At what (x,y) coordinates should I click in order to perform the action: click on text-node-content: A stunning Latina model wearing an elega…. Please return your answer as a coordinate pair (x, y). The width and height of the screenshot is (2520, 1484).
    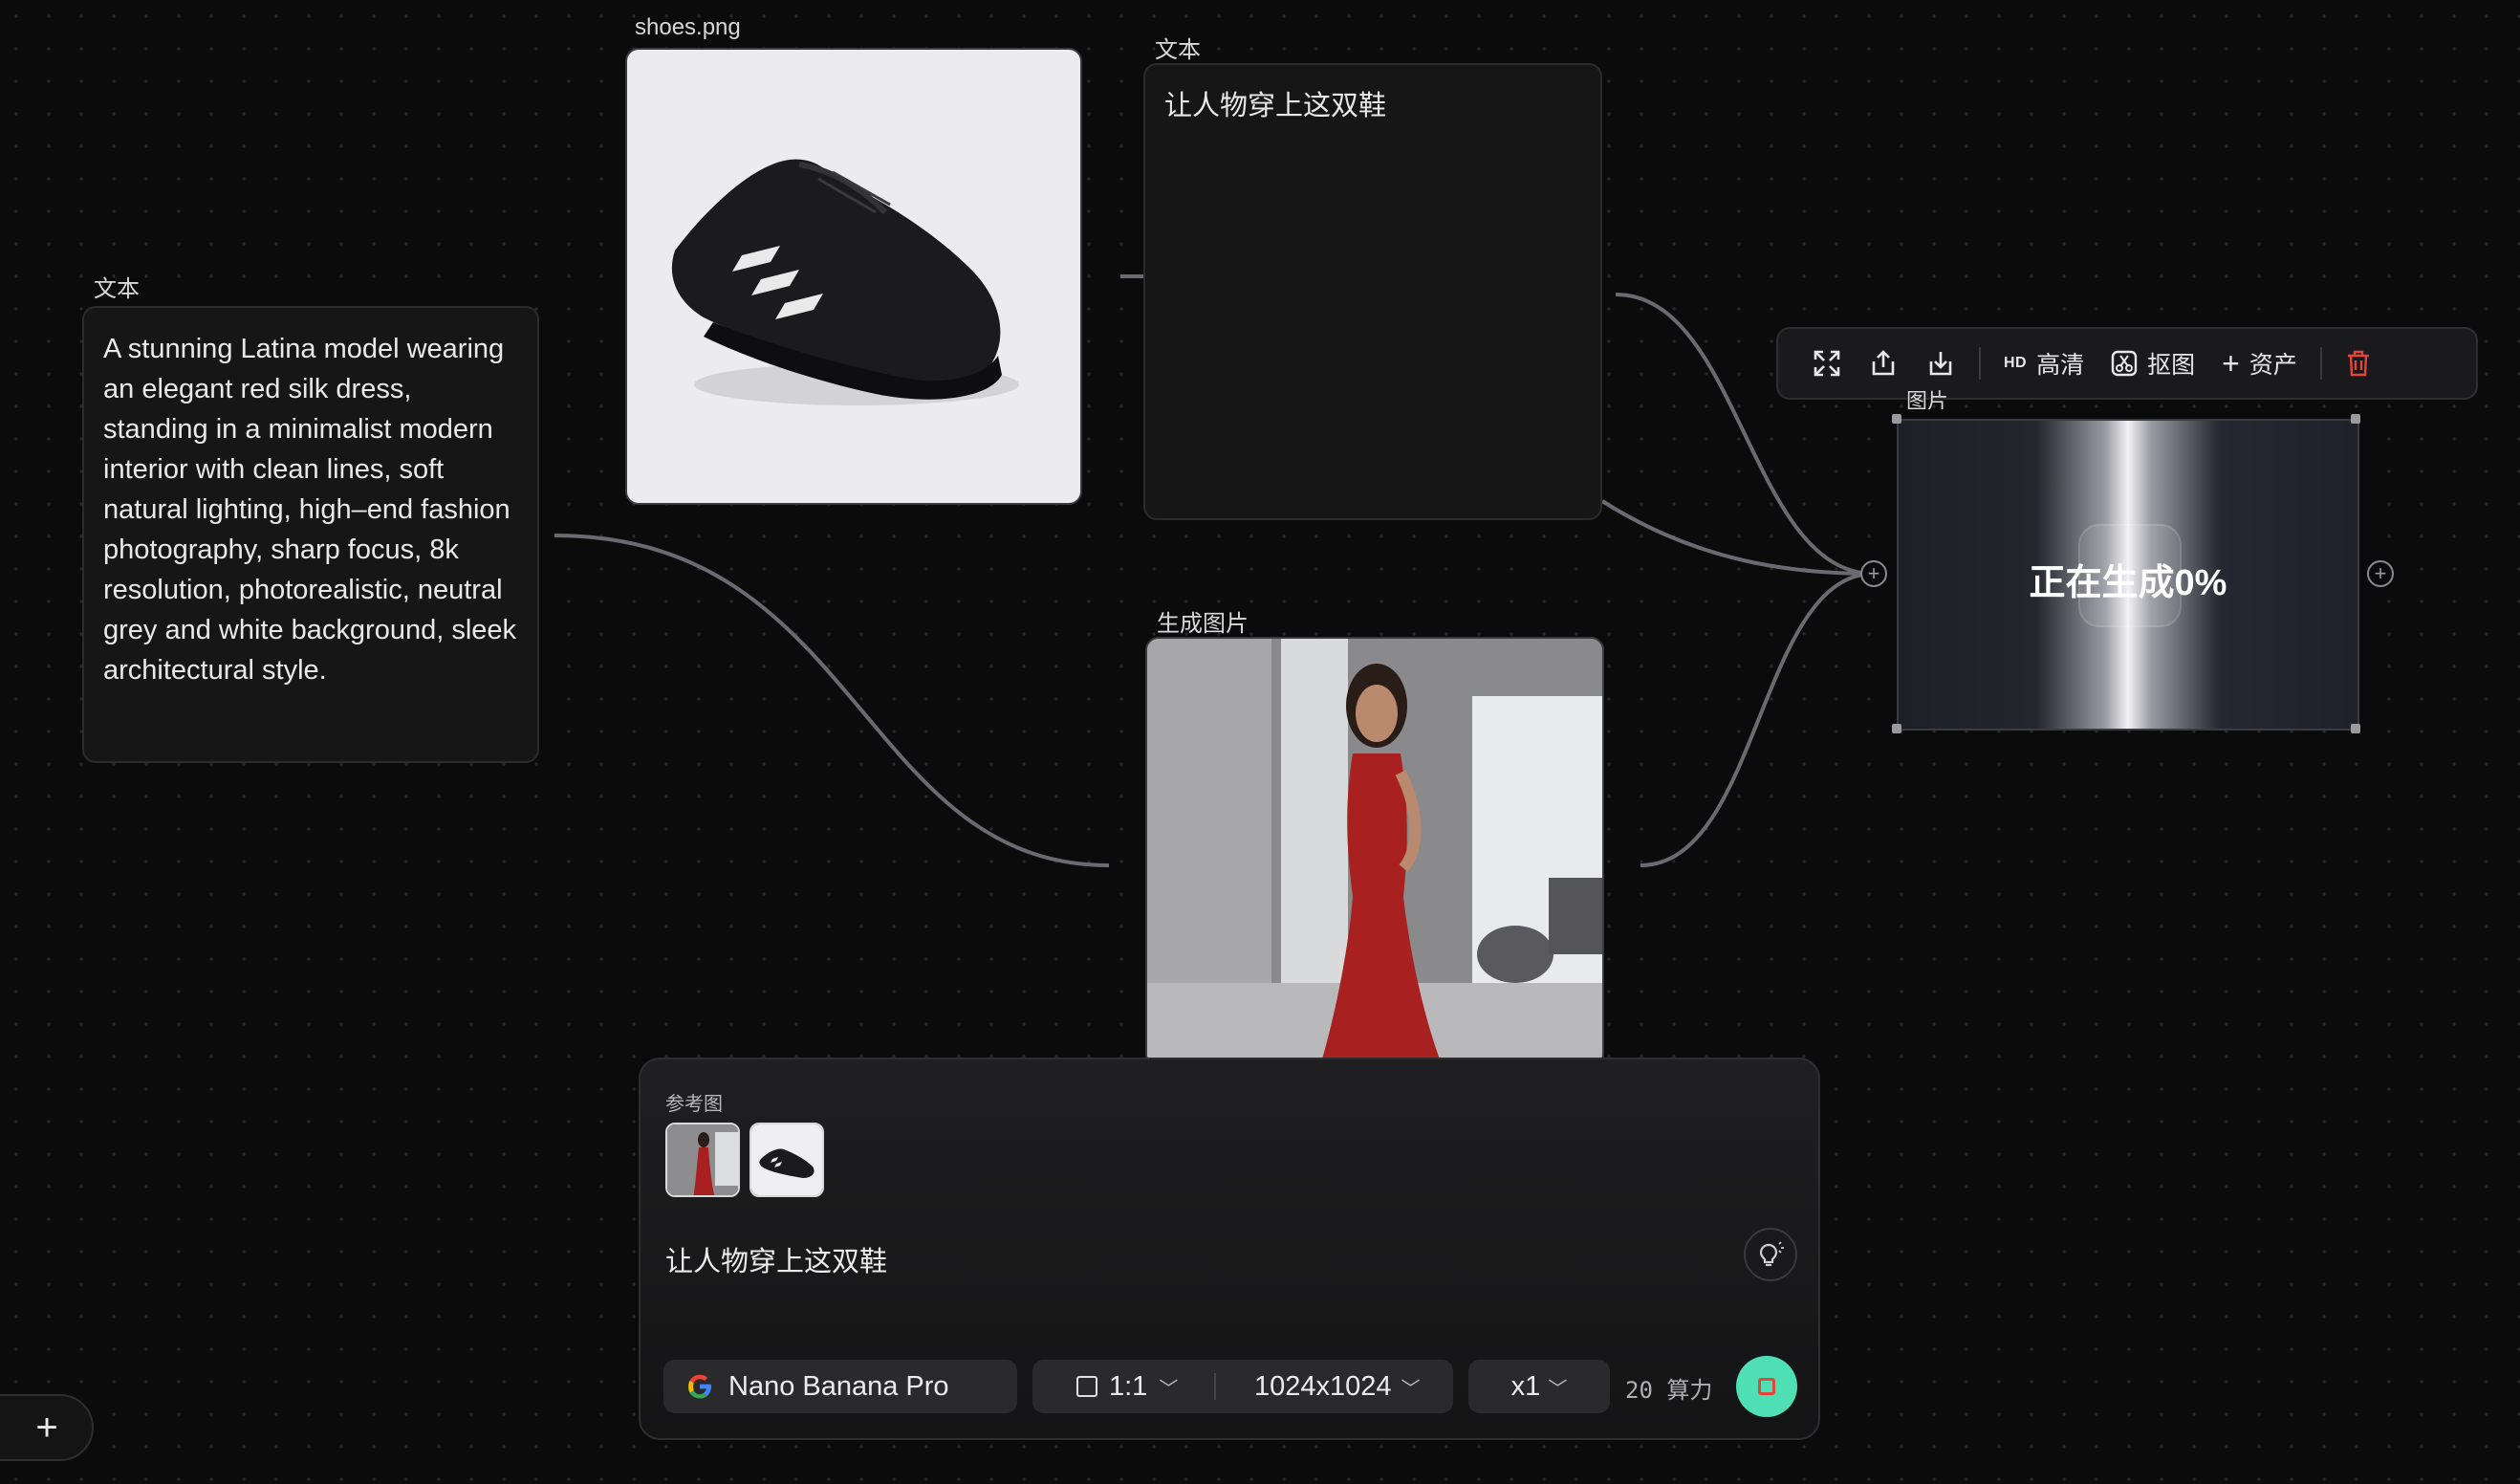
    Looking at the image, I should click on (310, 509).